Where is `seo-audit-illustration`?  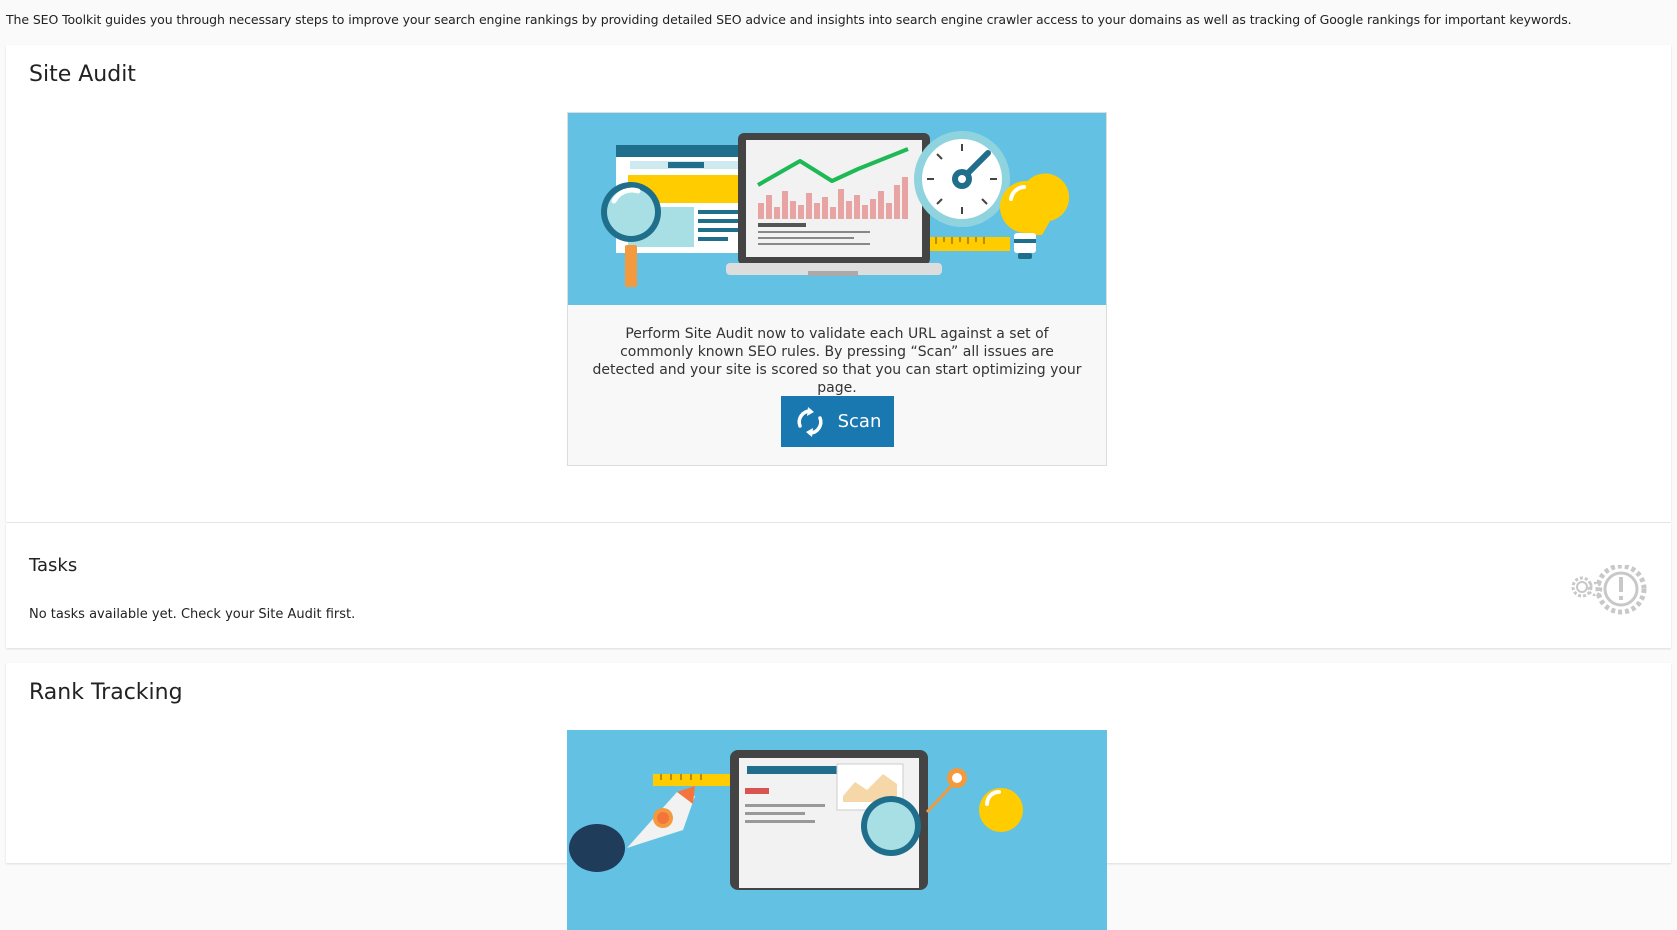 seo-audit-illustration is located at coordinates (837, 209).